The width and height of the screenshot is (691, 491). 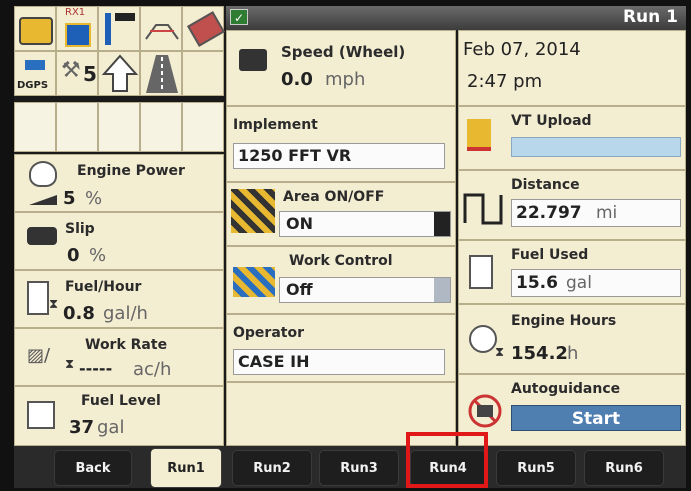 I want to click on fuel-hour-value: 0.8, so click(x=79, y=313).